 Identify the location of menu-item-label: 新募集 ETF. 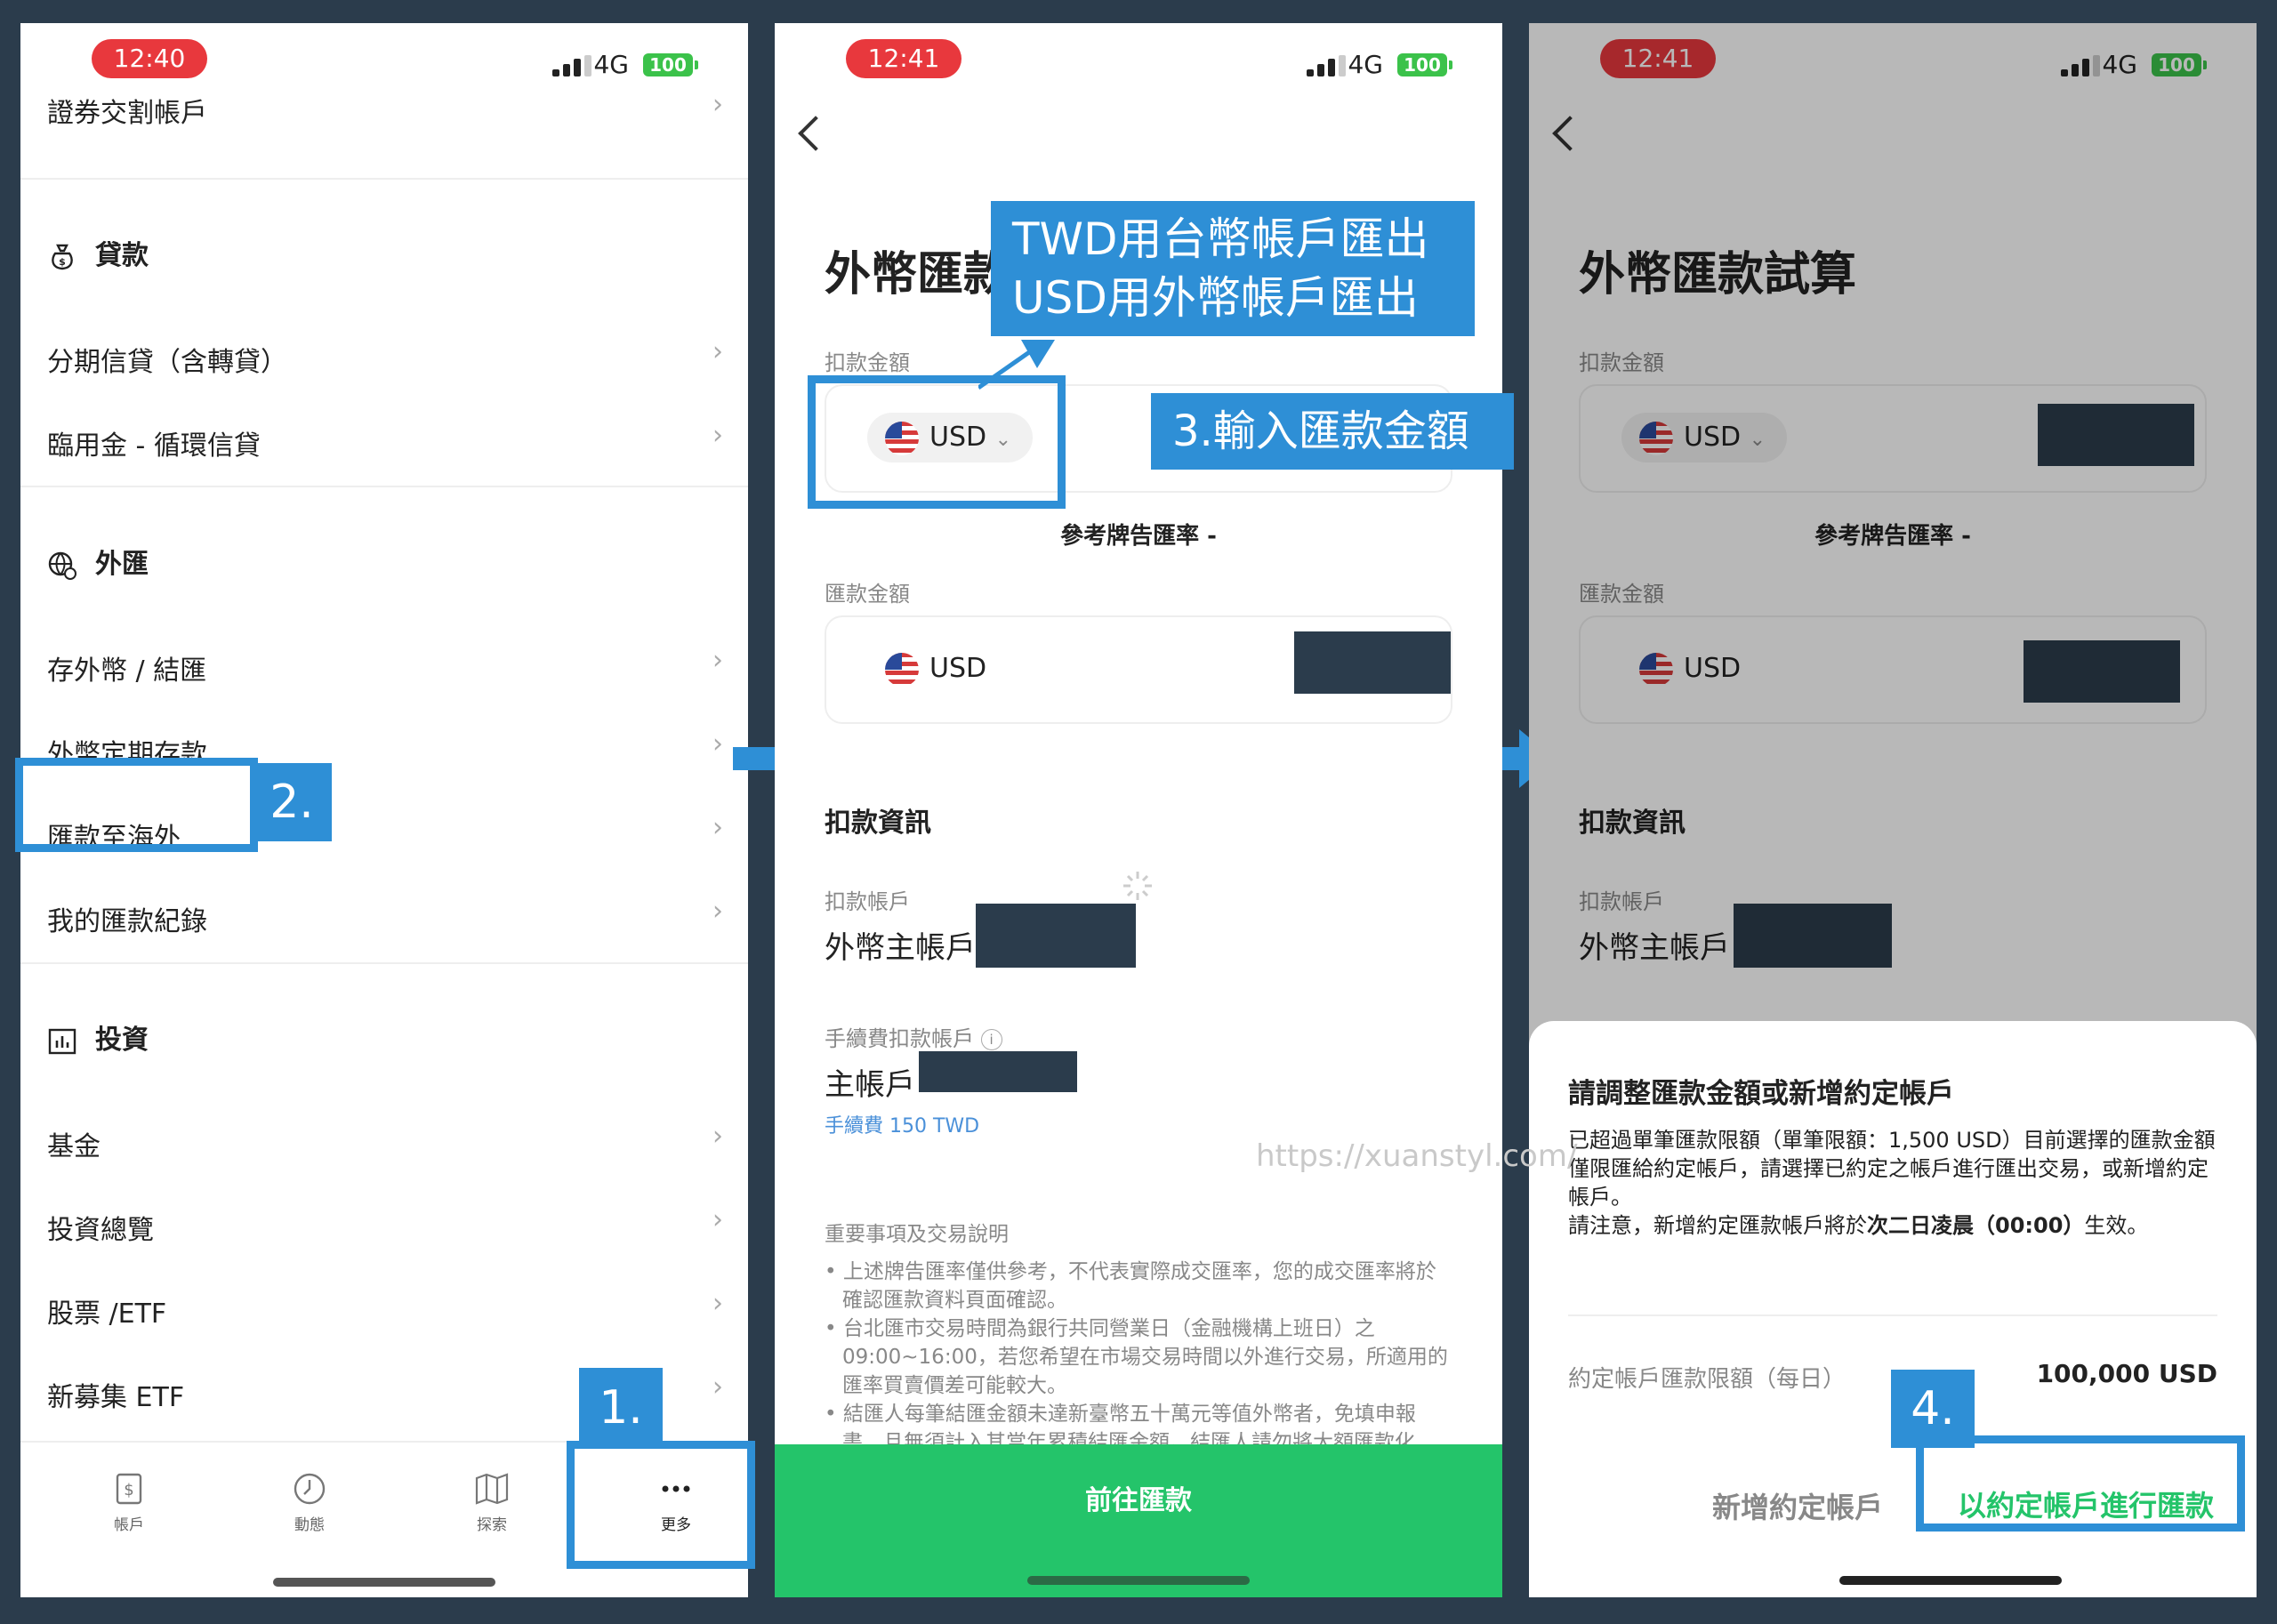
(116, 1397).